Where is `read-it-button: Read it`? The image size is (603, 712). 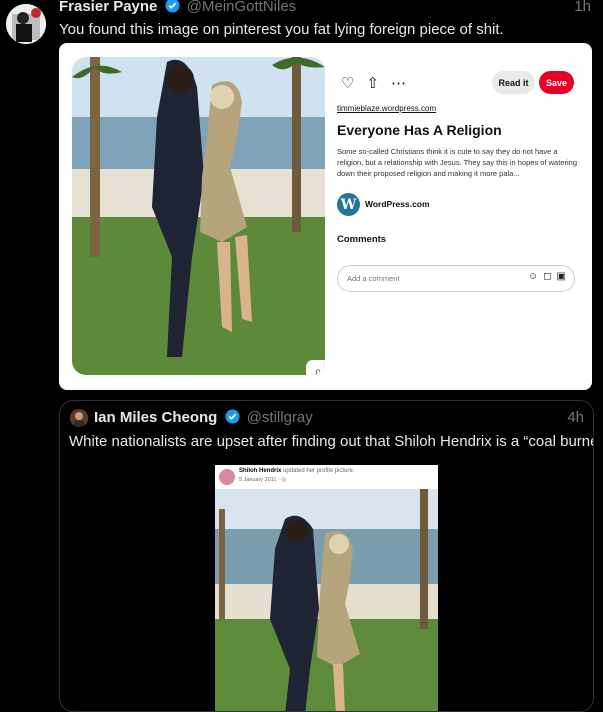 read-it-button: Read it is located at coordinates (513, 82).